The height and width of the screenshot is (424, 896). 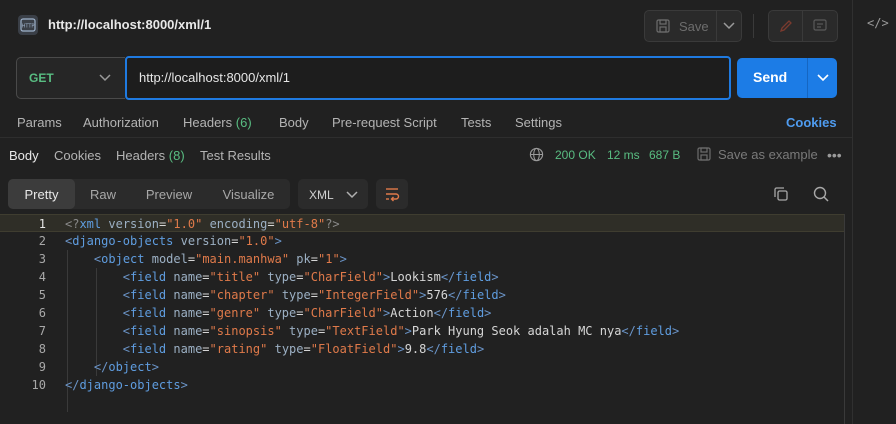 What do you see at coordinates (24, 155) in the screenshot?
I see `tab-response-body: Body` at bounding box center [24, 155].